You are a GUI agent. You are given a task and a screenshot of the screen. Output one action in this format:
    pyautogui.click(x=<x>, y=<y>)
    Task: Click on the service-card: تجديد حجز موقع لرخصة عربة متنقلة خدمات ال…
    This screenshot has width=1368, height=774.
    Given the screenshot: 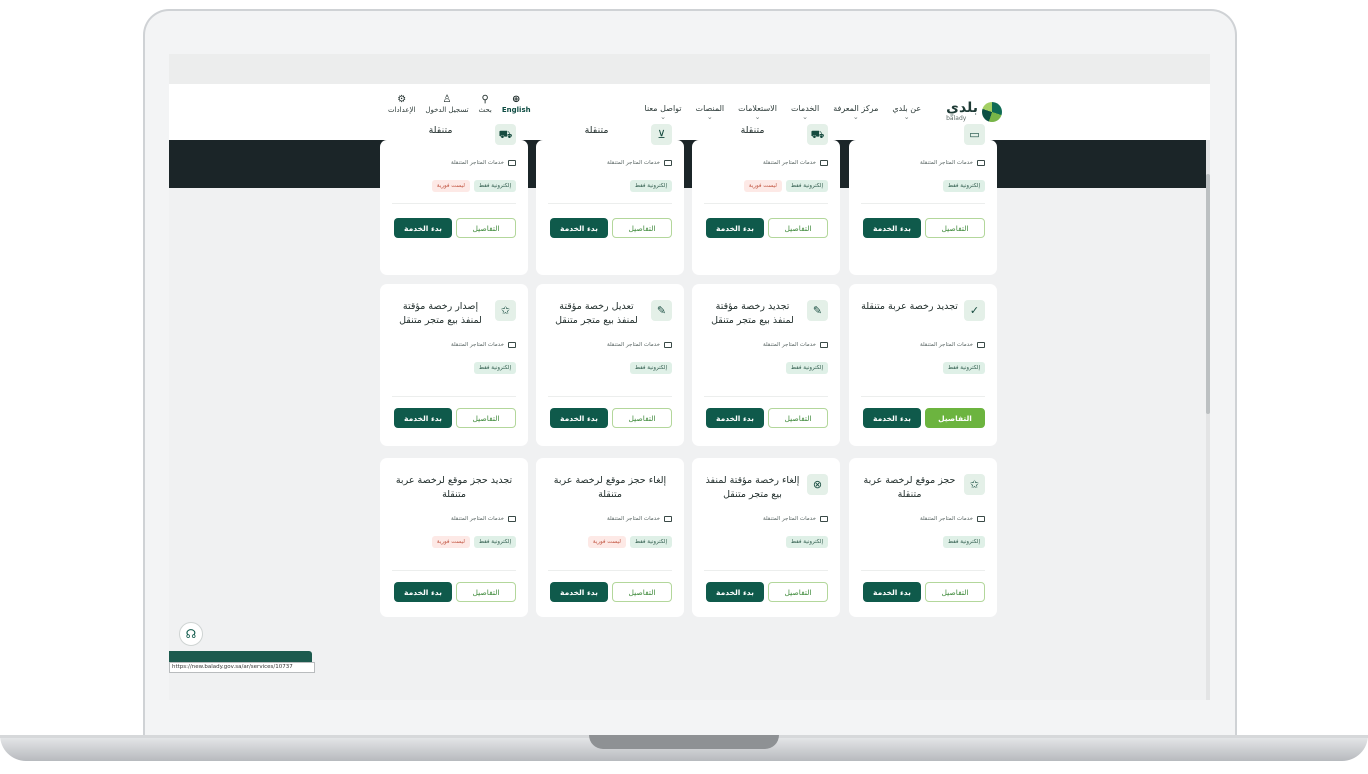 What is the action you would take?
    pyautogui.click(x=454, y=537)
    